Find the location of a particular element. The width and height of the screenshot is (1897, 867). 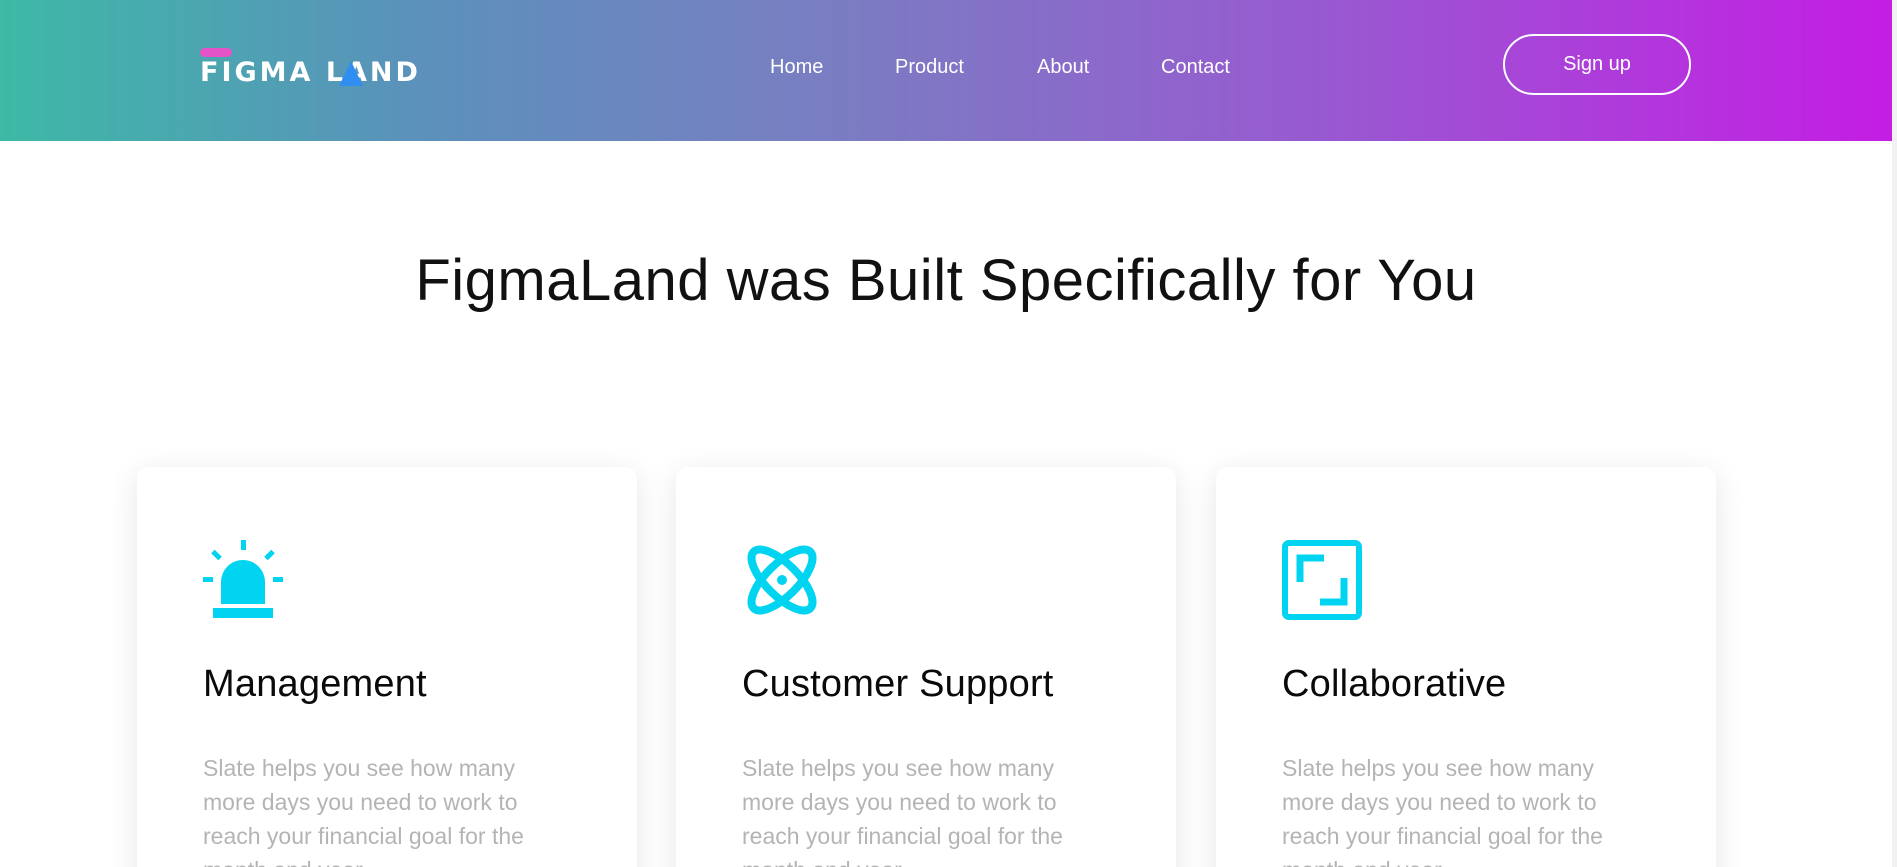

figmaland-logo: FIGMA LAND is located at coordinates (310, 70).